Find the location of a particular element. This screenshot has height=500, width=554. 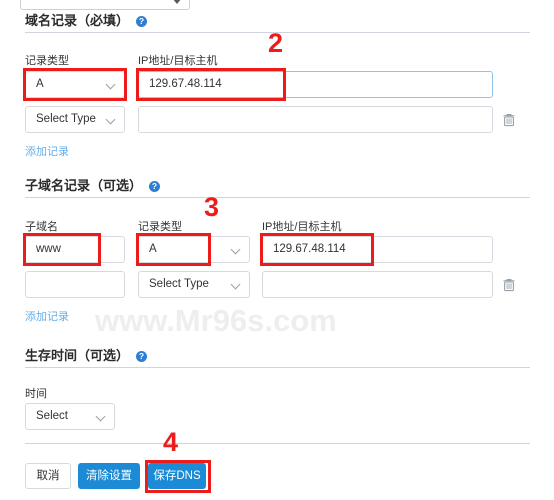

subdomain-record-type-select-1: A is located at coordinates (194, 249).